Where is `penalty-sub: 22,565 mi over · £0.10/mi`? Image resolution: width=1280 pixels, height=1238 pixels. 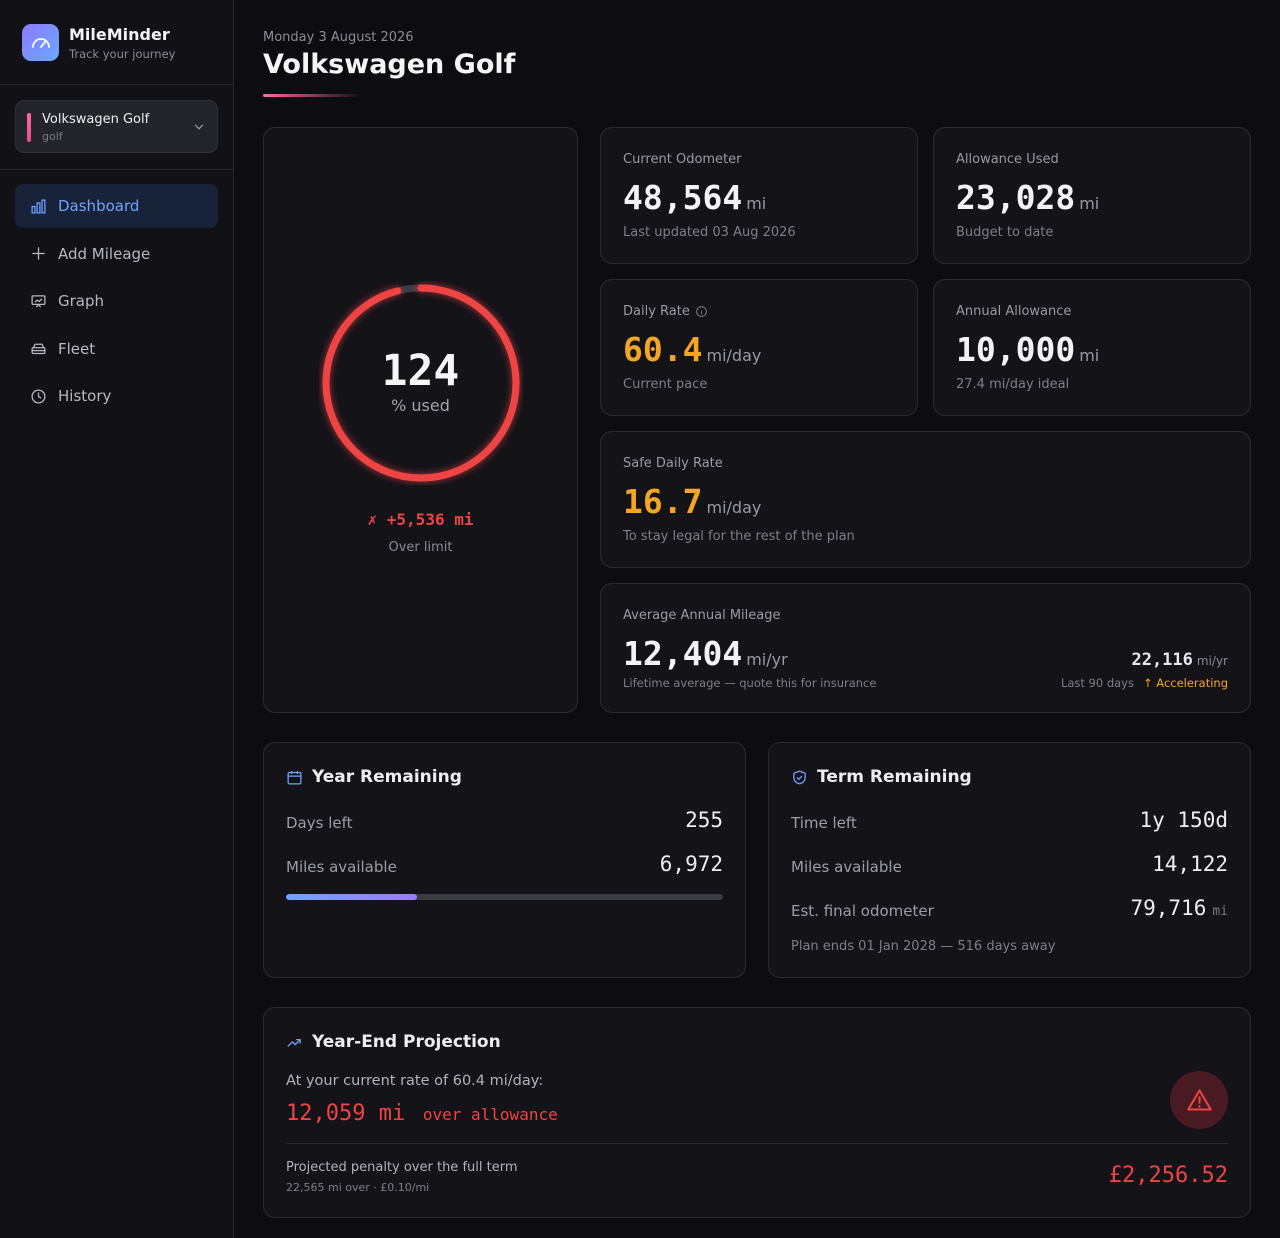
penalty-sub: 22,565 mi over · £0.10/mi is located at coordinates (358, 1187).